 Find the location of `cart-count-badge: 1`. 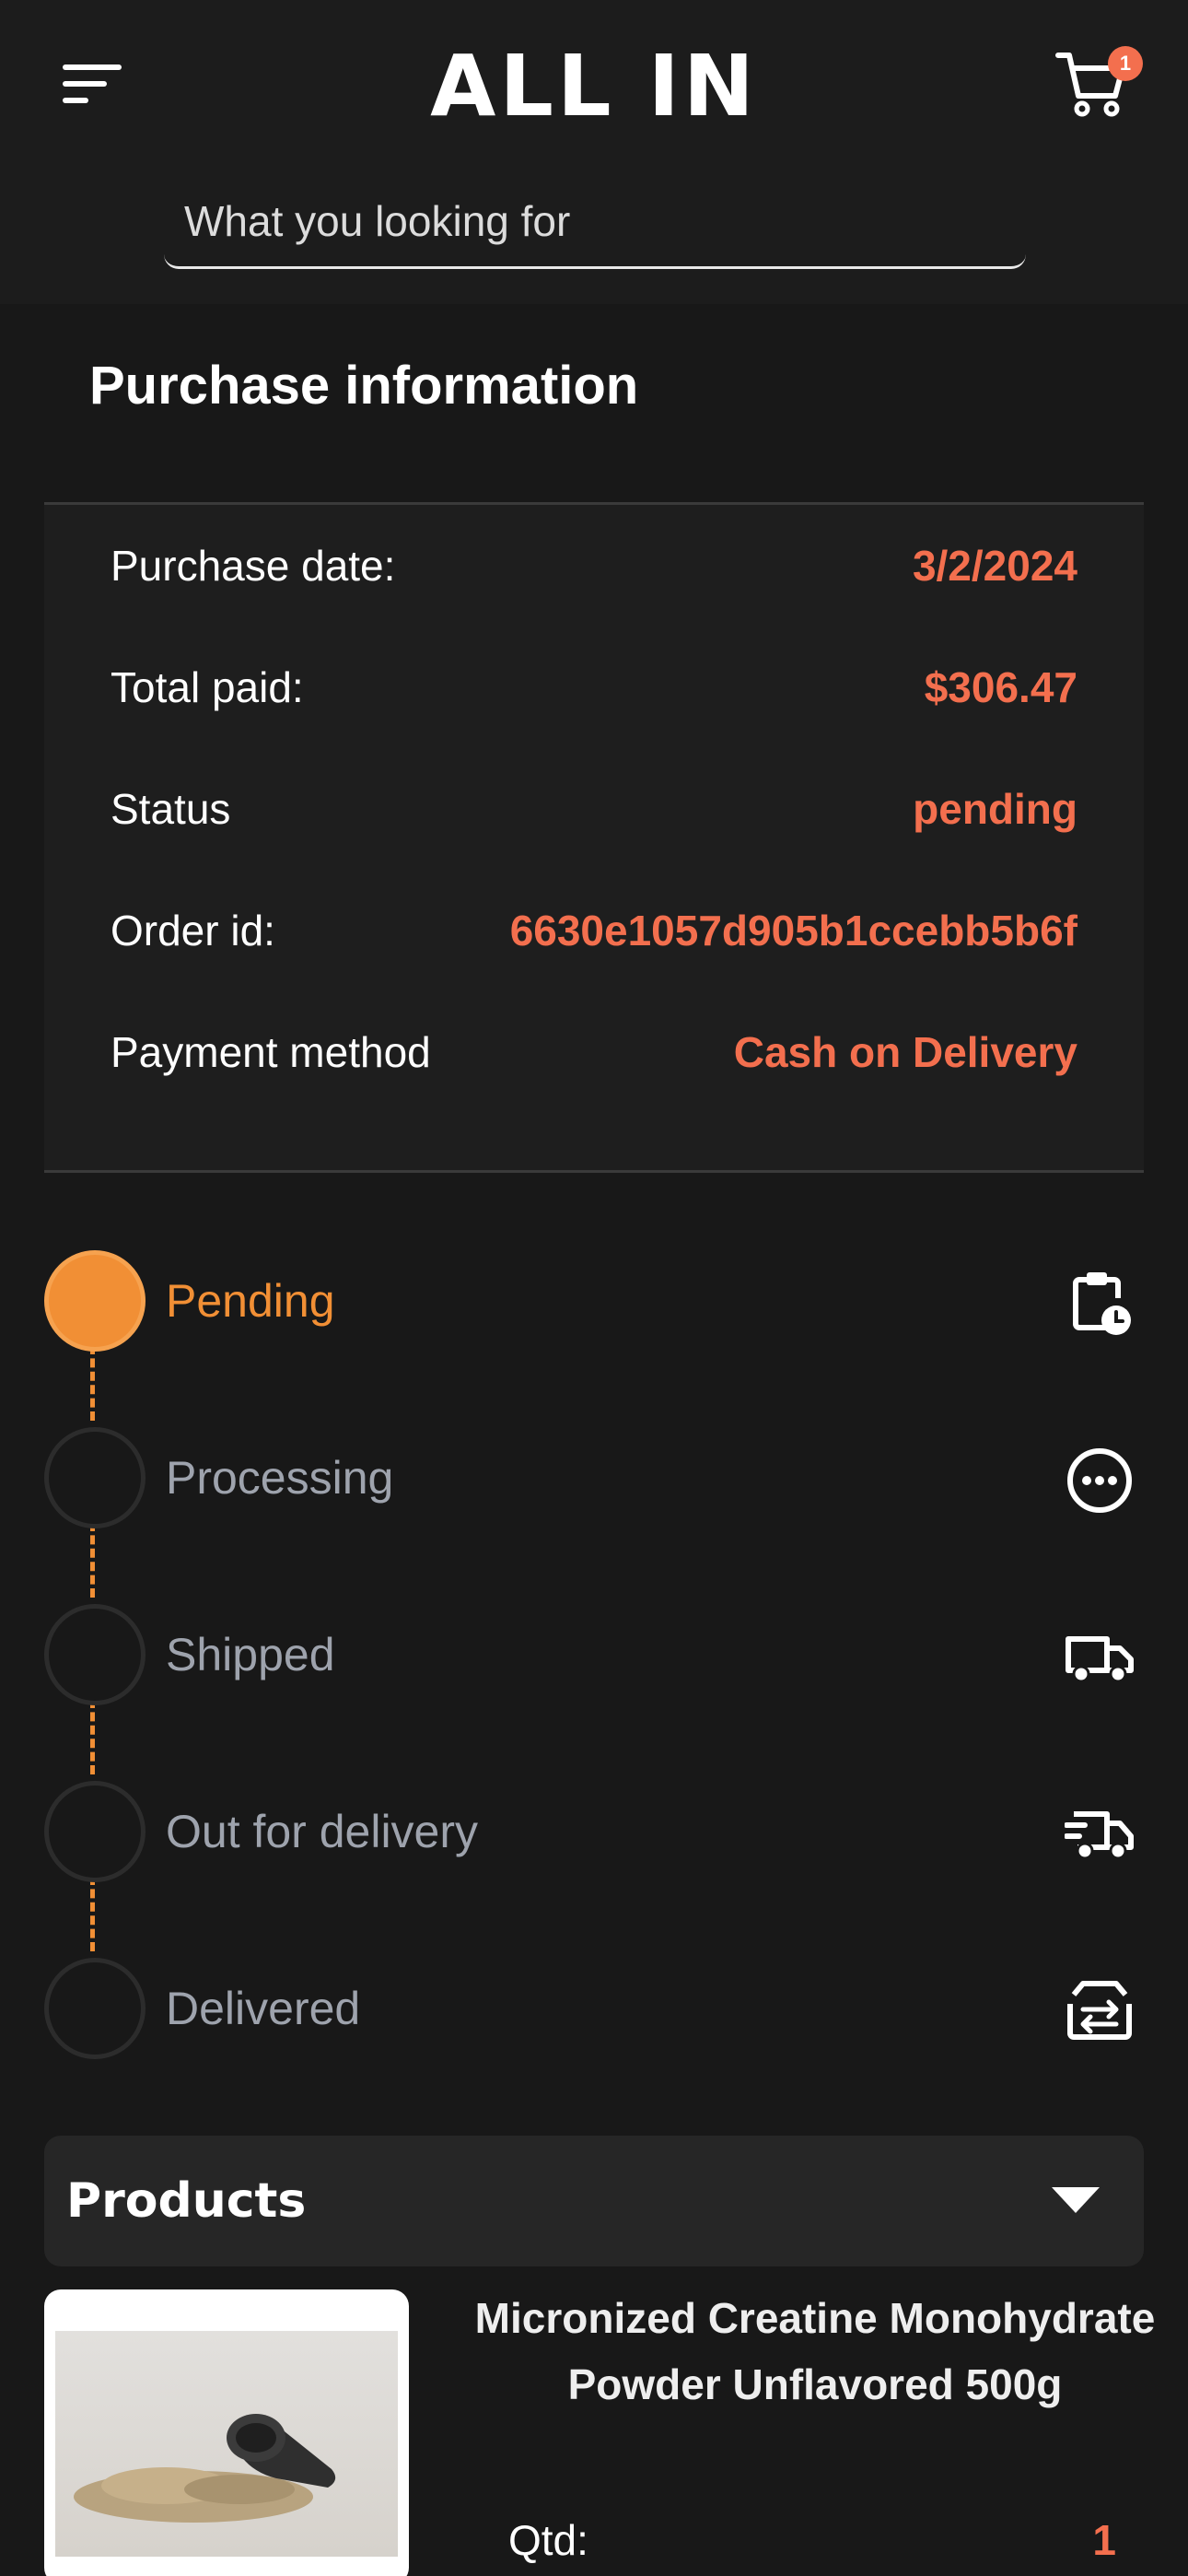

cart-count-badge: 1 is located at coordinates (1125, 63).